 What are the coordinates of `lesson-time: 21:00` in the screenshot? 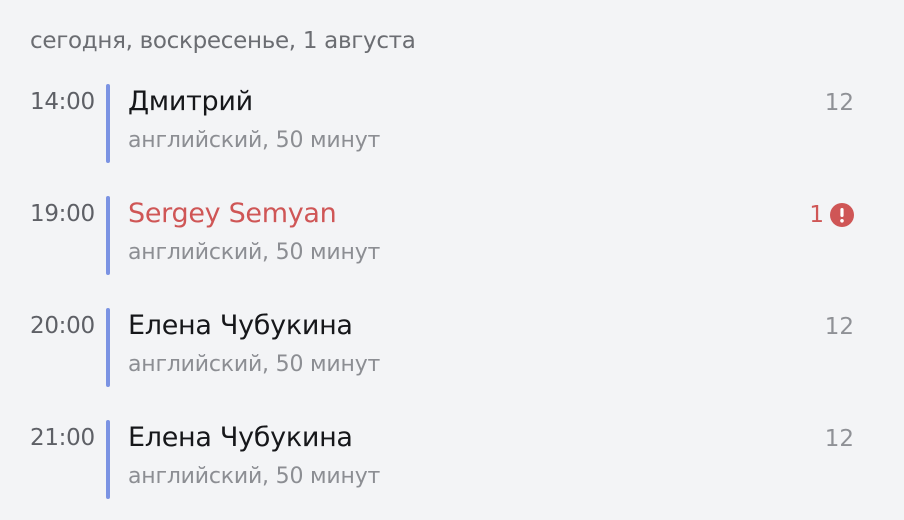 It's located at (62, 438).